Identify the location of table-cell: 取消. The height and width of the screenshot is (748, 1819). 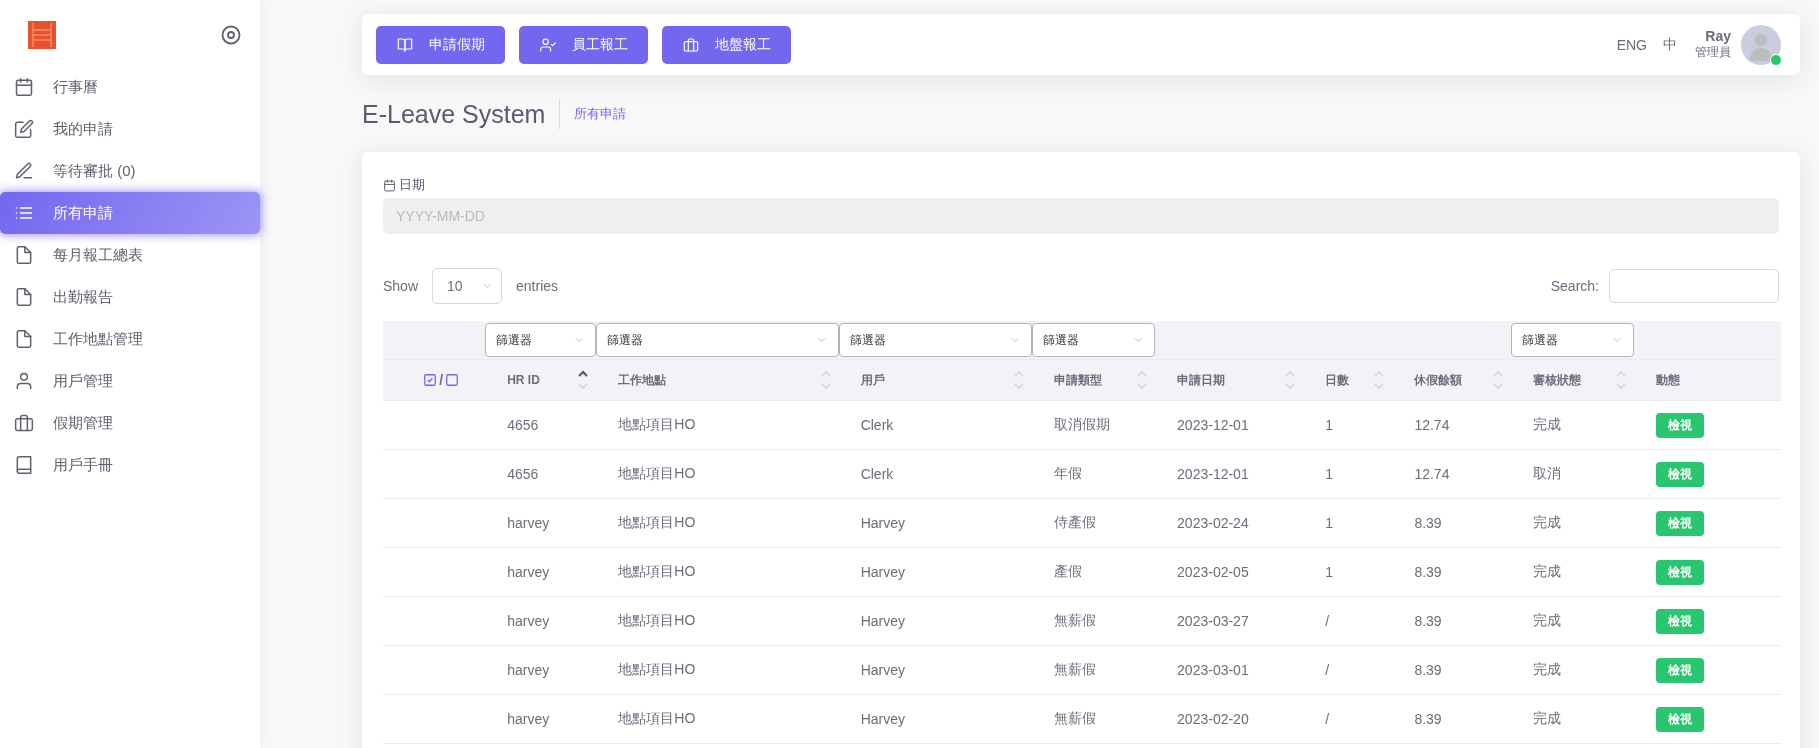
(1546, 473).